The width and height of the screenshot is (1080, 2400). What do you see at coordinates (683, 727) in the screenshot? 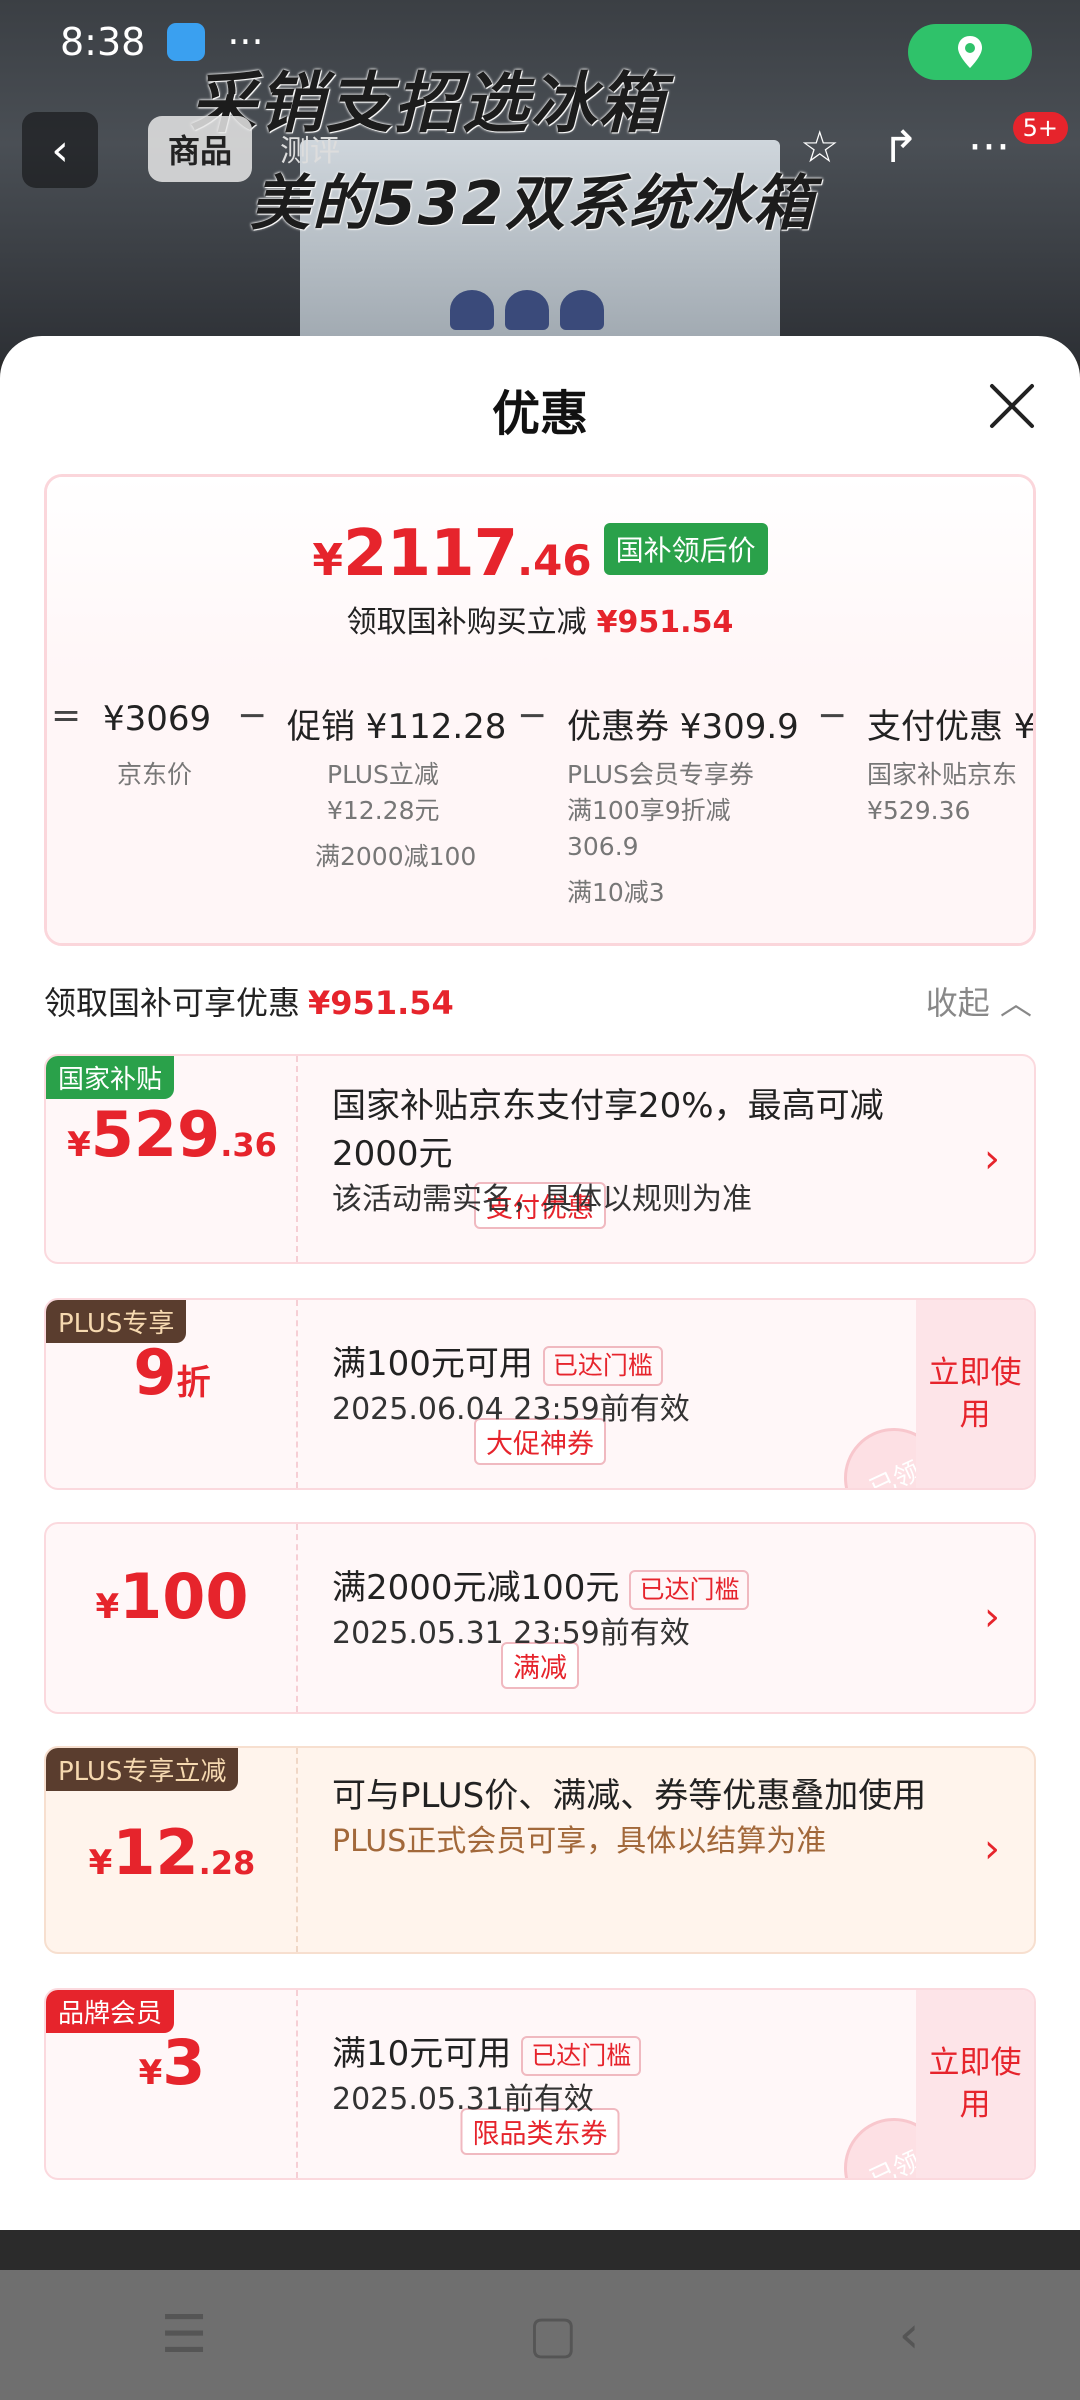
I see `coupon-amount: 优惠券 ¥309.9` at bounding box center [683, 727].